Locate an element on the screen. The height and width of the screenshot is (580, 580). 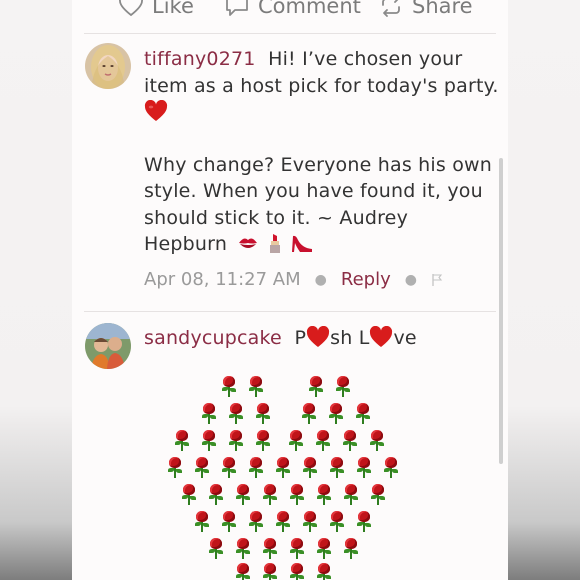
comment-button: Comment is located at coordinates (292, 9).